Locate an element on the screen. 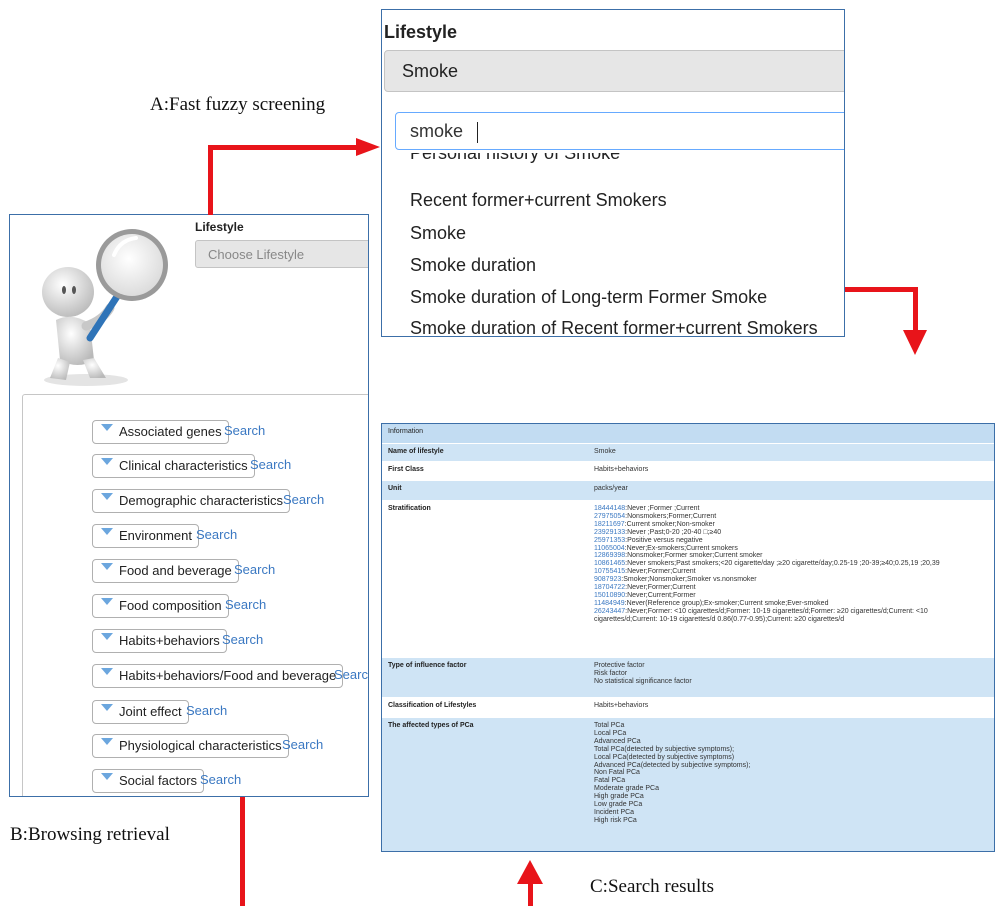 This screenshot has width=995, height=906. value-line: Advanced PCa is located at coordinates (794, 742).